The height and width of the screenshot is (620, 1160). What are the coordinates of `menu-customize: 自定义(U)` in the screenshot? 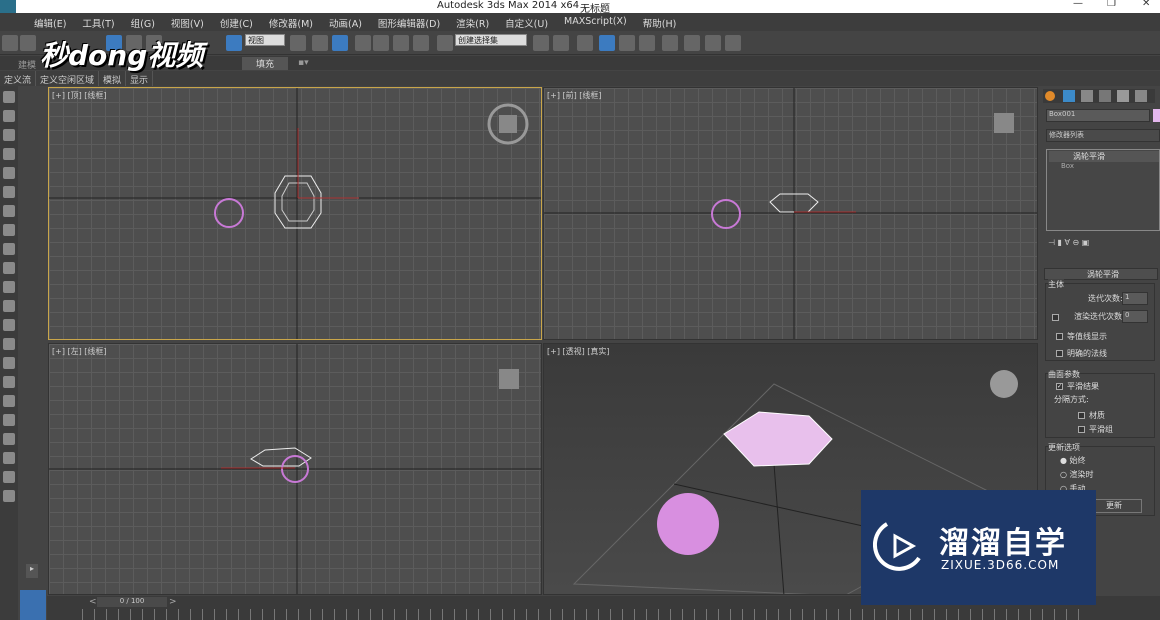 It's located at (526, 22).